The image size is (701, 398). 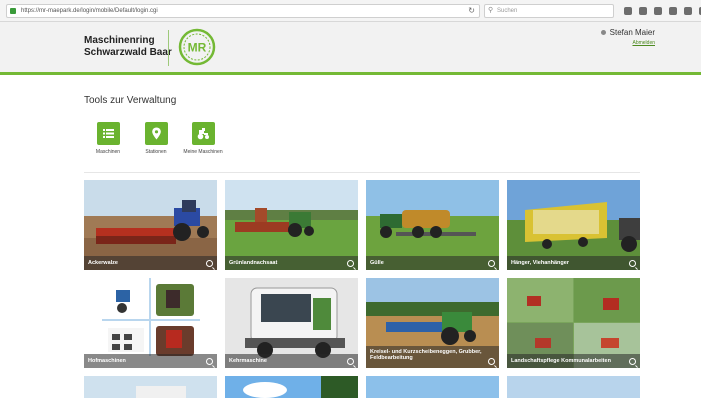 I want to click on tool-stationen: Stationen, so click(x=156, y=139).